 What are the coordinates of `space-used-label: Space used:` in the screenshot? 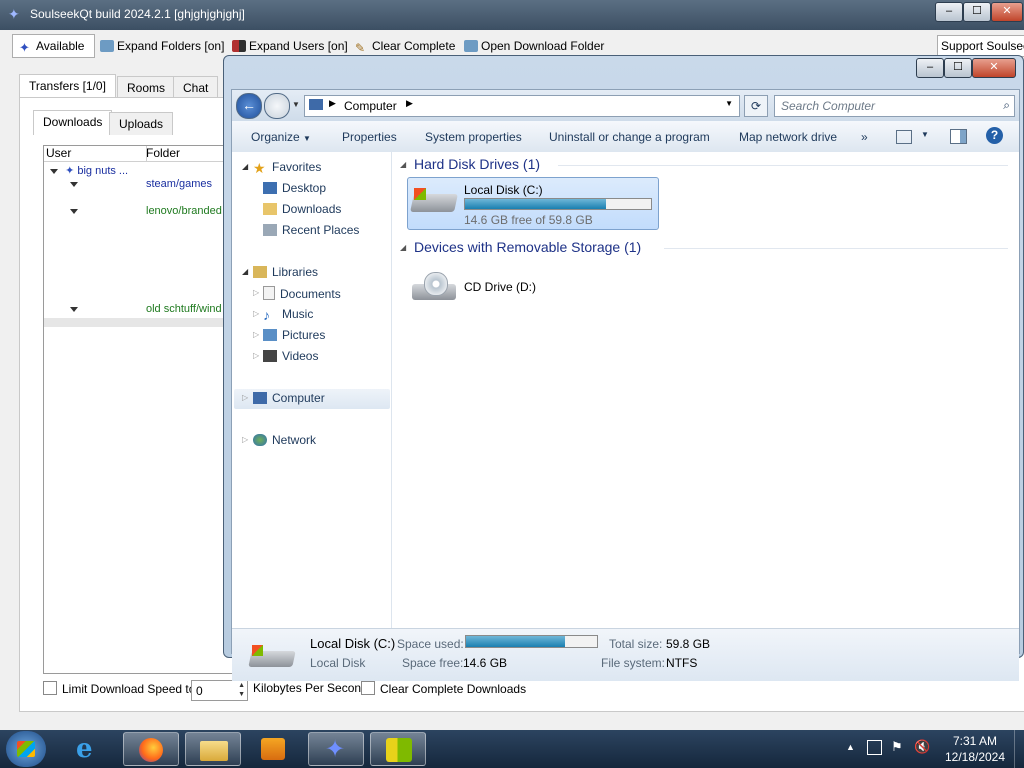 It's located at (430, 644).